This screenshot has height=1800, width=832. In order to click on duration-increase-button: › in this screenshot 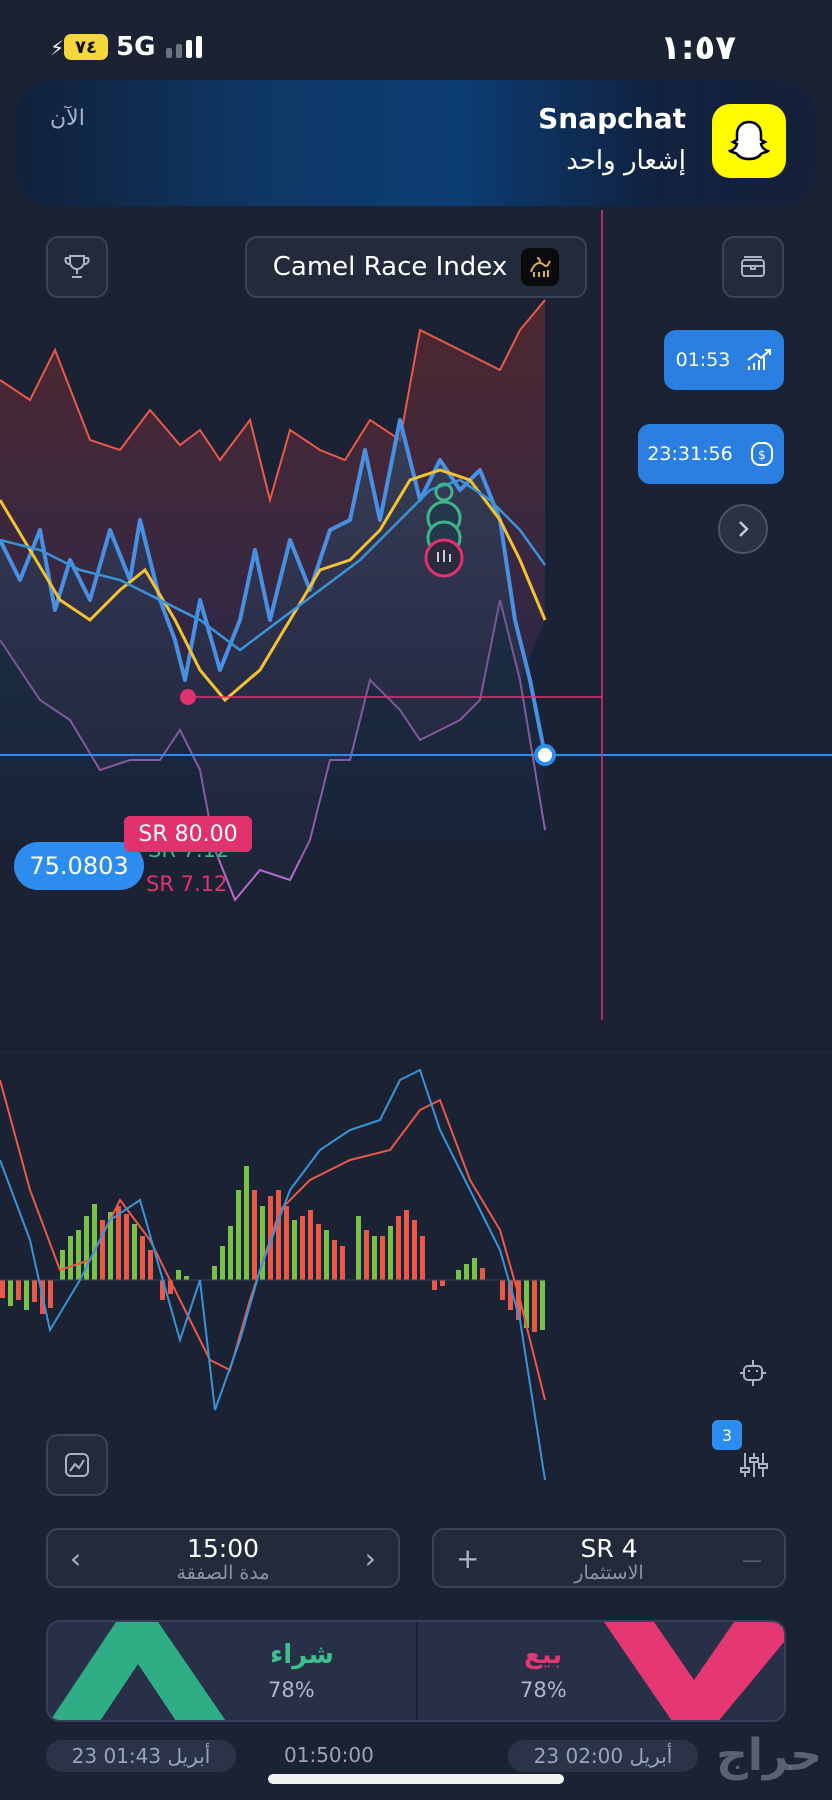, I will do `click(370, 1558)`.